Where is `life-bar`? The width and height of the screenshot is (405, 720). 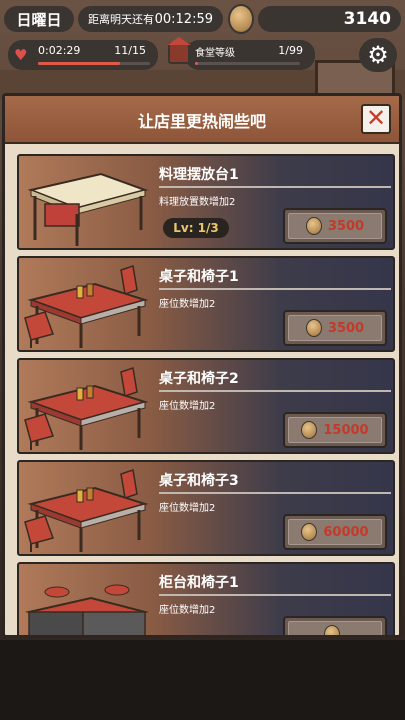 life-bar is located at coordinates (94, 63).